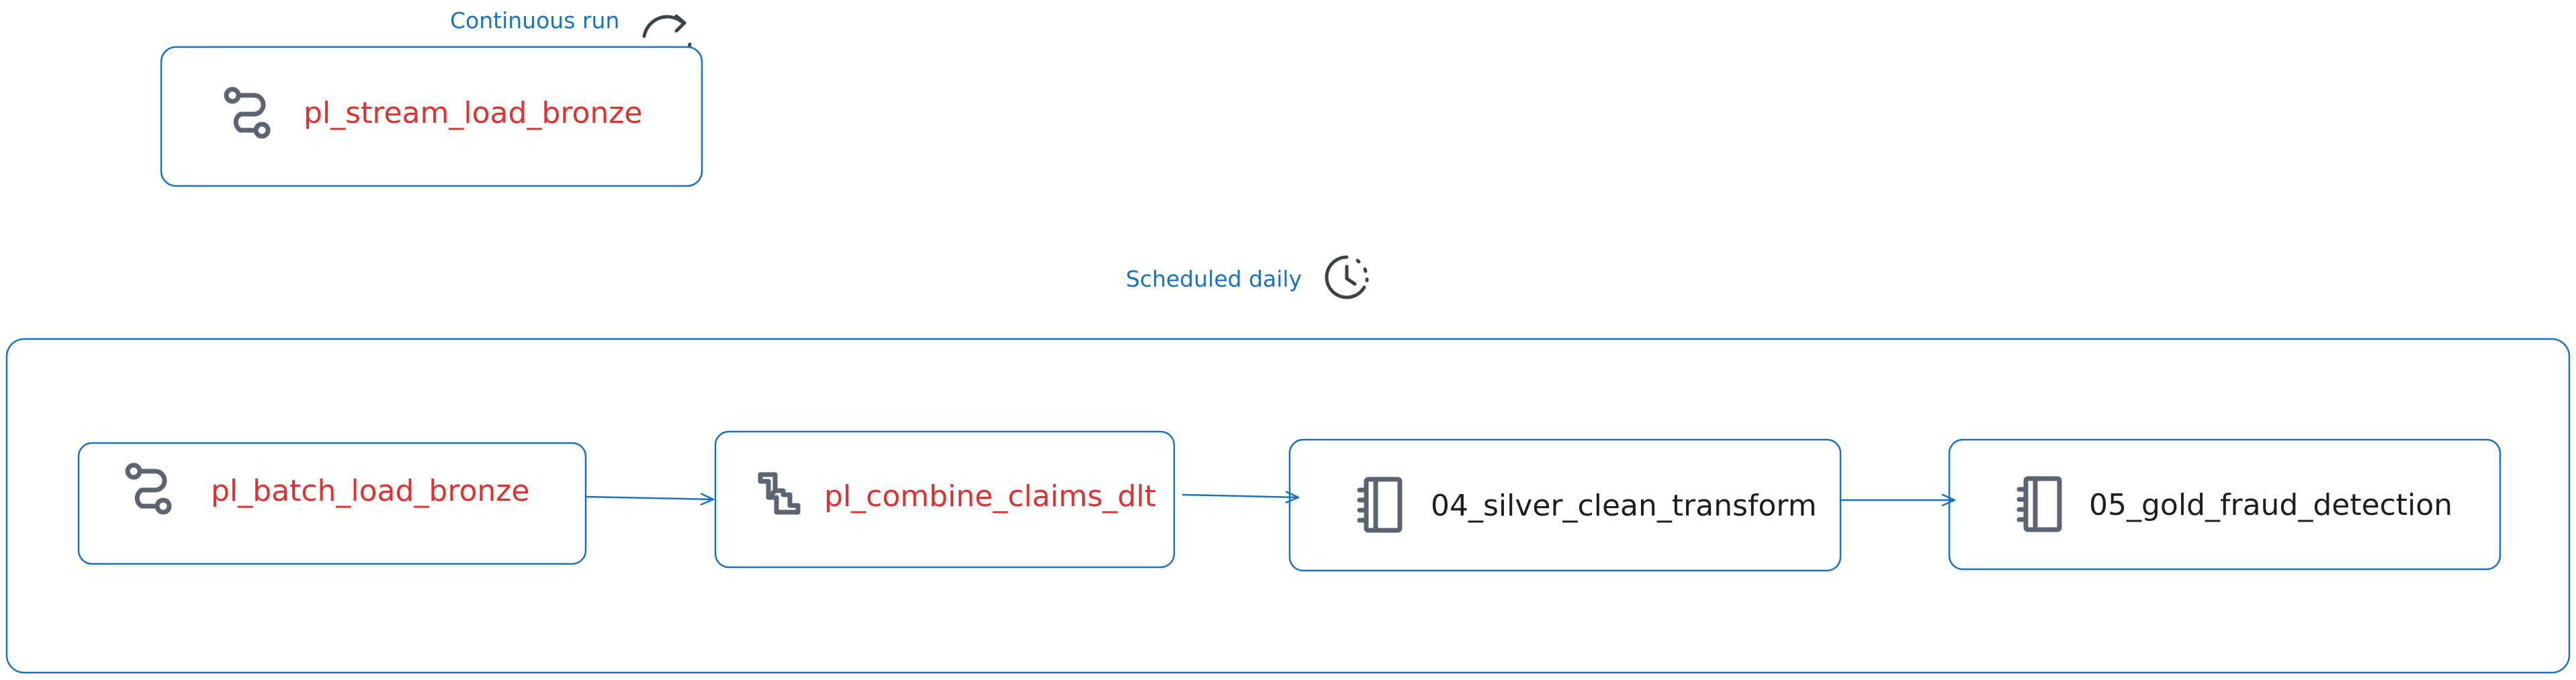 The height and width of the screenshot is (680, 2576). I want to click on node-combine-claims-dlt: pl_combine_claims_dlt, so click(945, 500).